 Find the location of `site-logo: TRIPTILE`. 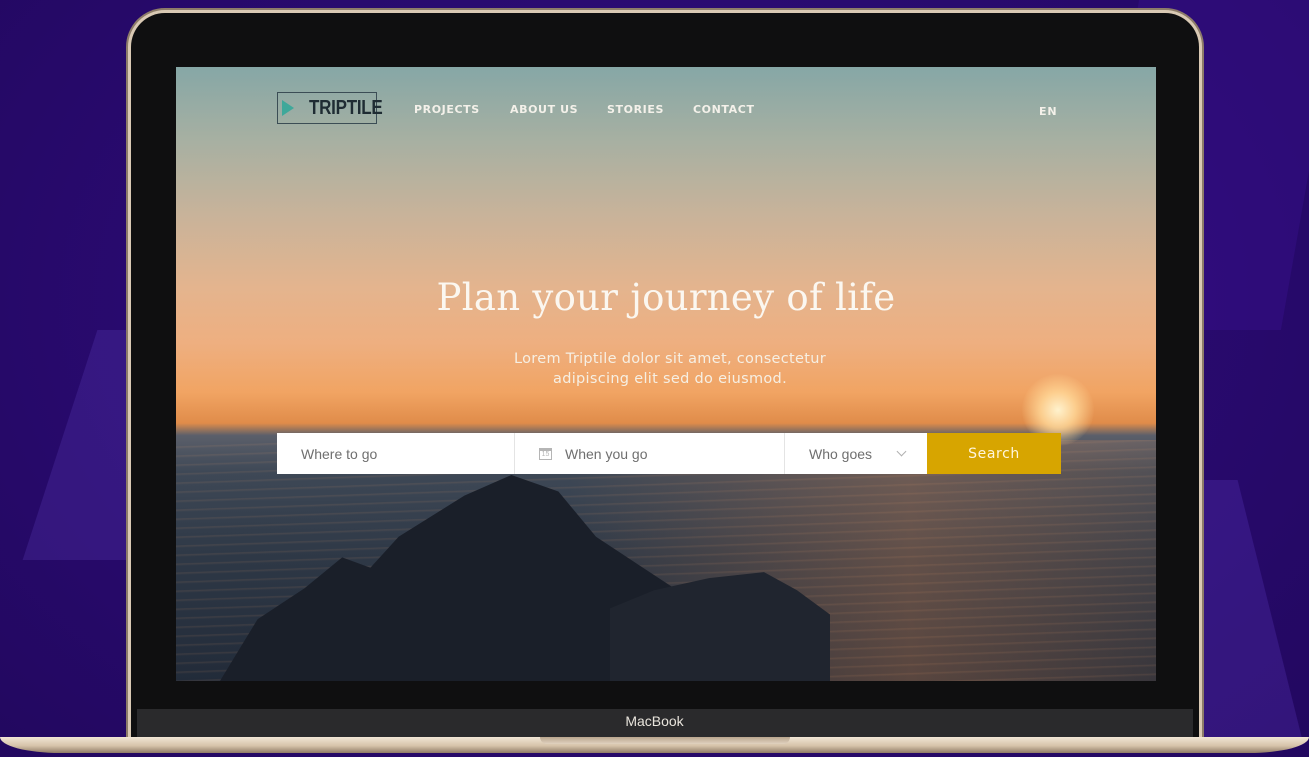

site-logo: TRIPTILE is located at coordinates (330, 108).